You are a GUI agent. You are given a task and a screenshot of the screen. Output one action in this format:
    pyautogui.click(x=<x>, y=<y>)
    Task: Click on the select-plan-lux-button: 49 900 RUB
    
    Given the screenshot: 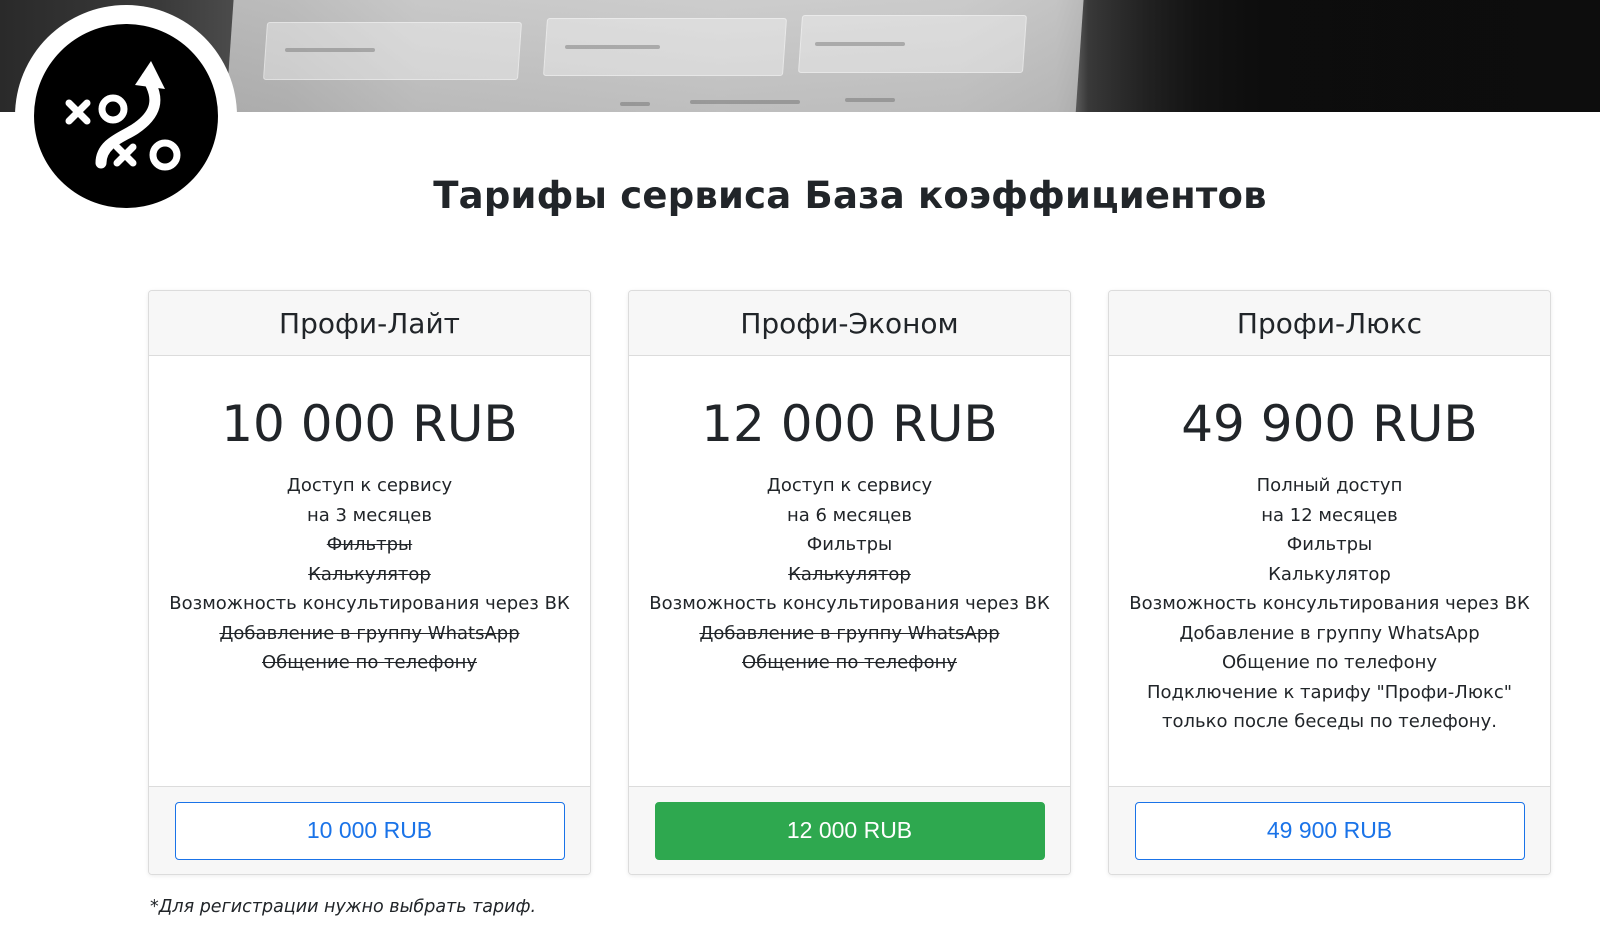 What is the action you would take?
    pyautogui.click(x=1329, y=830)
    